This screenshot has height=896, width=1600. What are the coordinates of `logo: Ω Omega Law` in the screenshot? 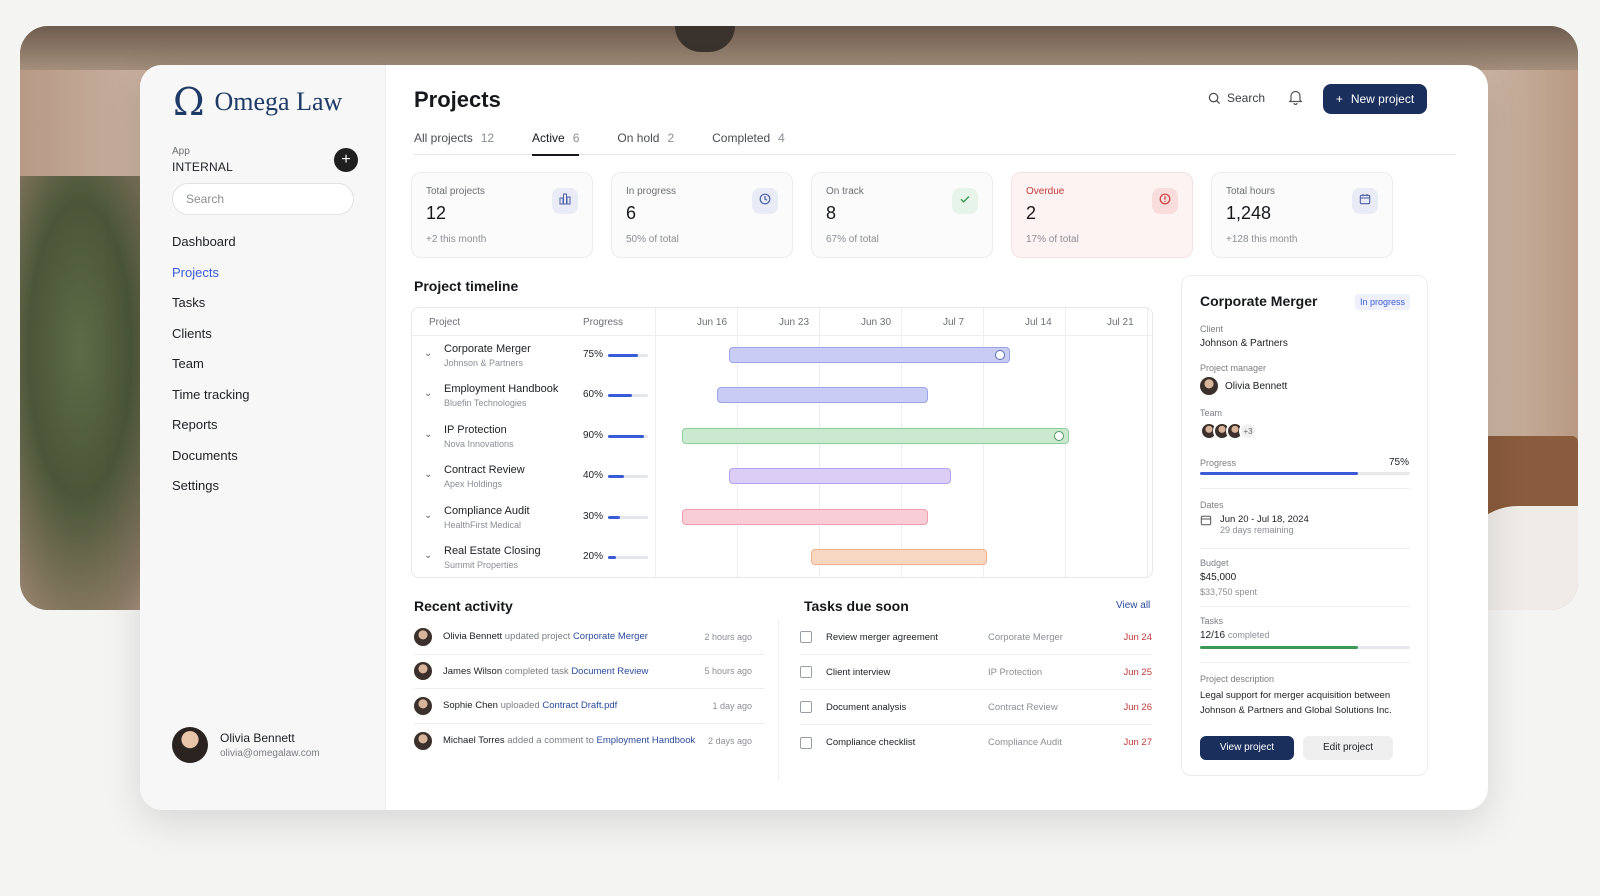 It's located at (257, 102).